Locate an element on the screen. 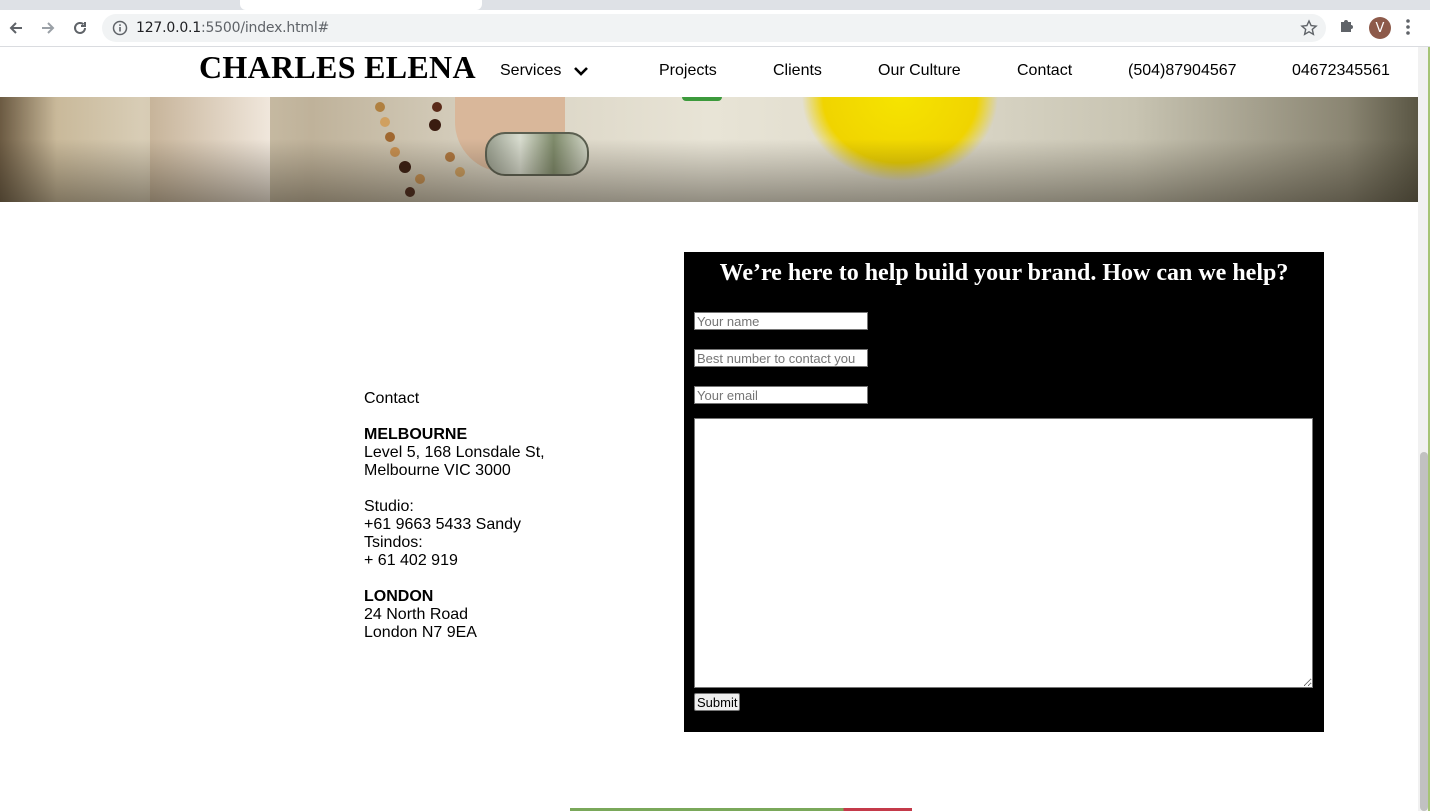 This screenshot has height=811, width=1430. name-input is located at coordinates (781, 321).